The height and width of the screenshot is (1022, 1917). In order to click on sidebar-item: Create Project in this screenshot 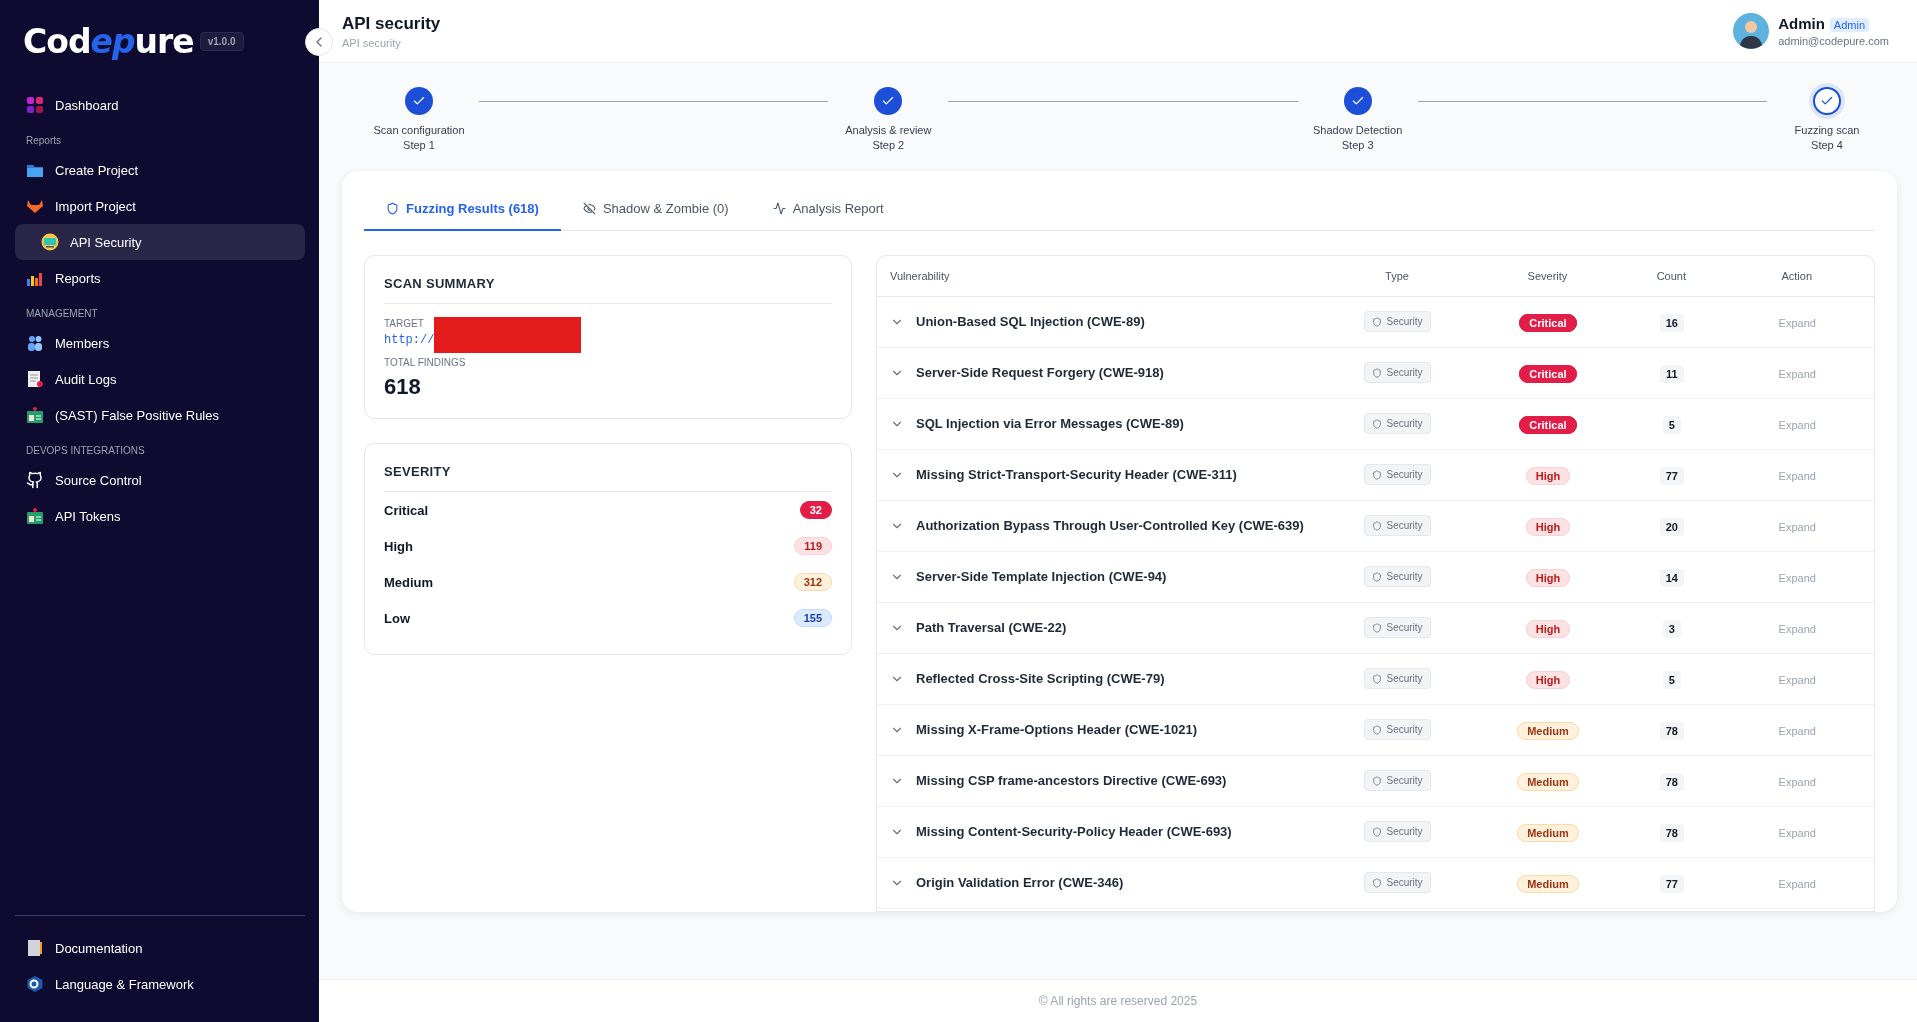, I will do `click(160, 170)`.